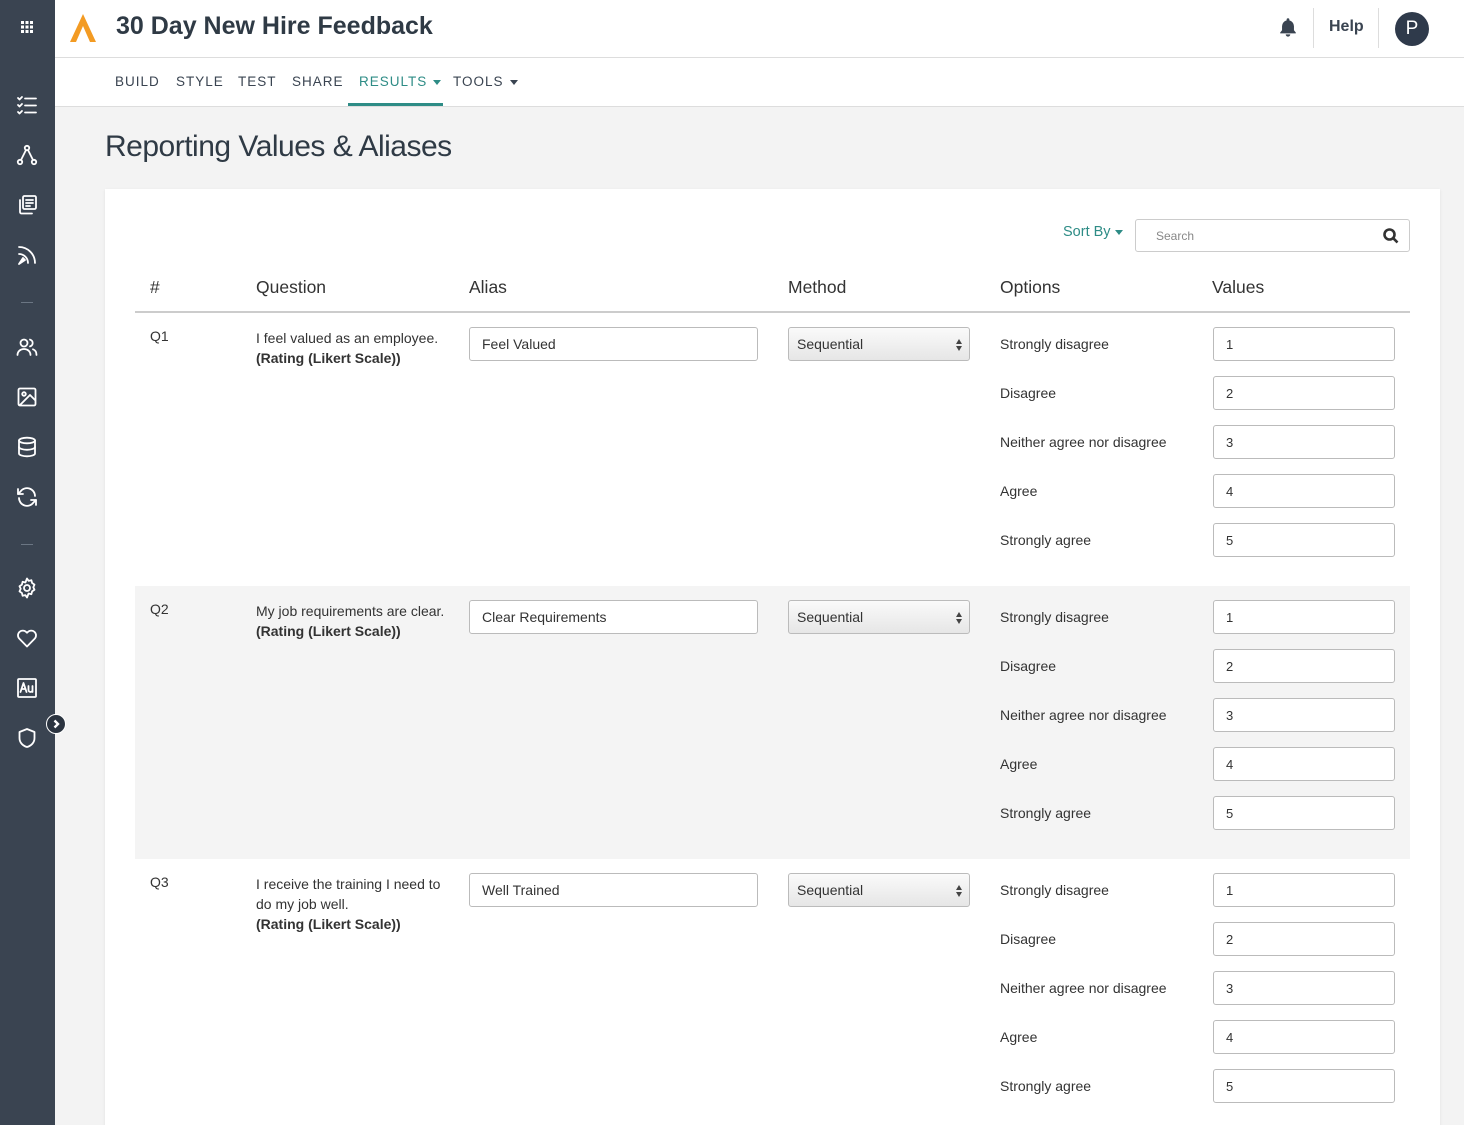 This screenshot has width=1464, height=1125. What do you see at coordinates (27, 497) in the screenshot?
I see `sync-icon` at bounding box center [27, 497].